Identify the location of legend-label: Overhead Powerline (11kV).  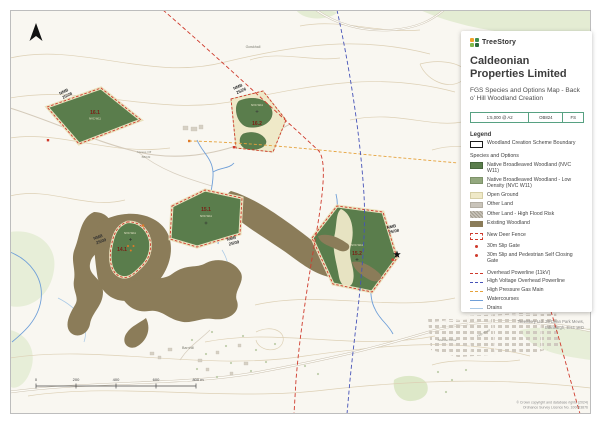
(519, 272).